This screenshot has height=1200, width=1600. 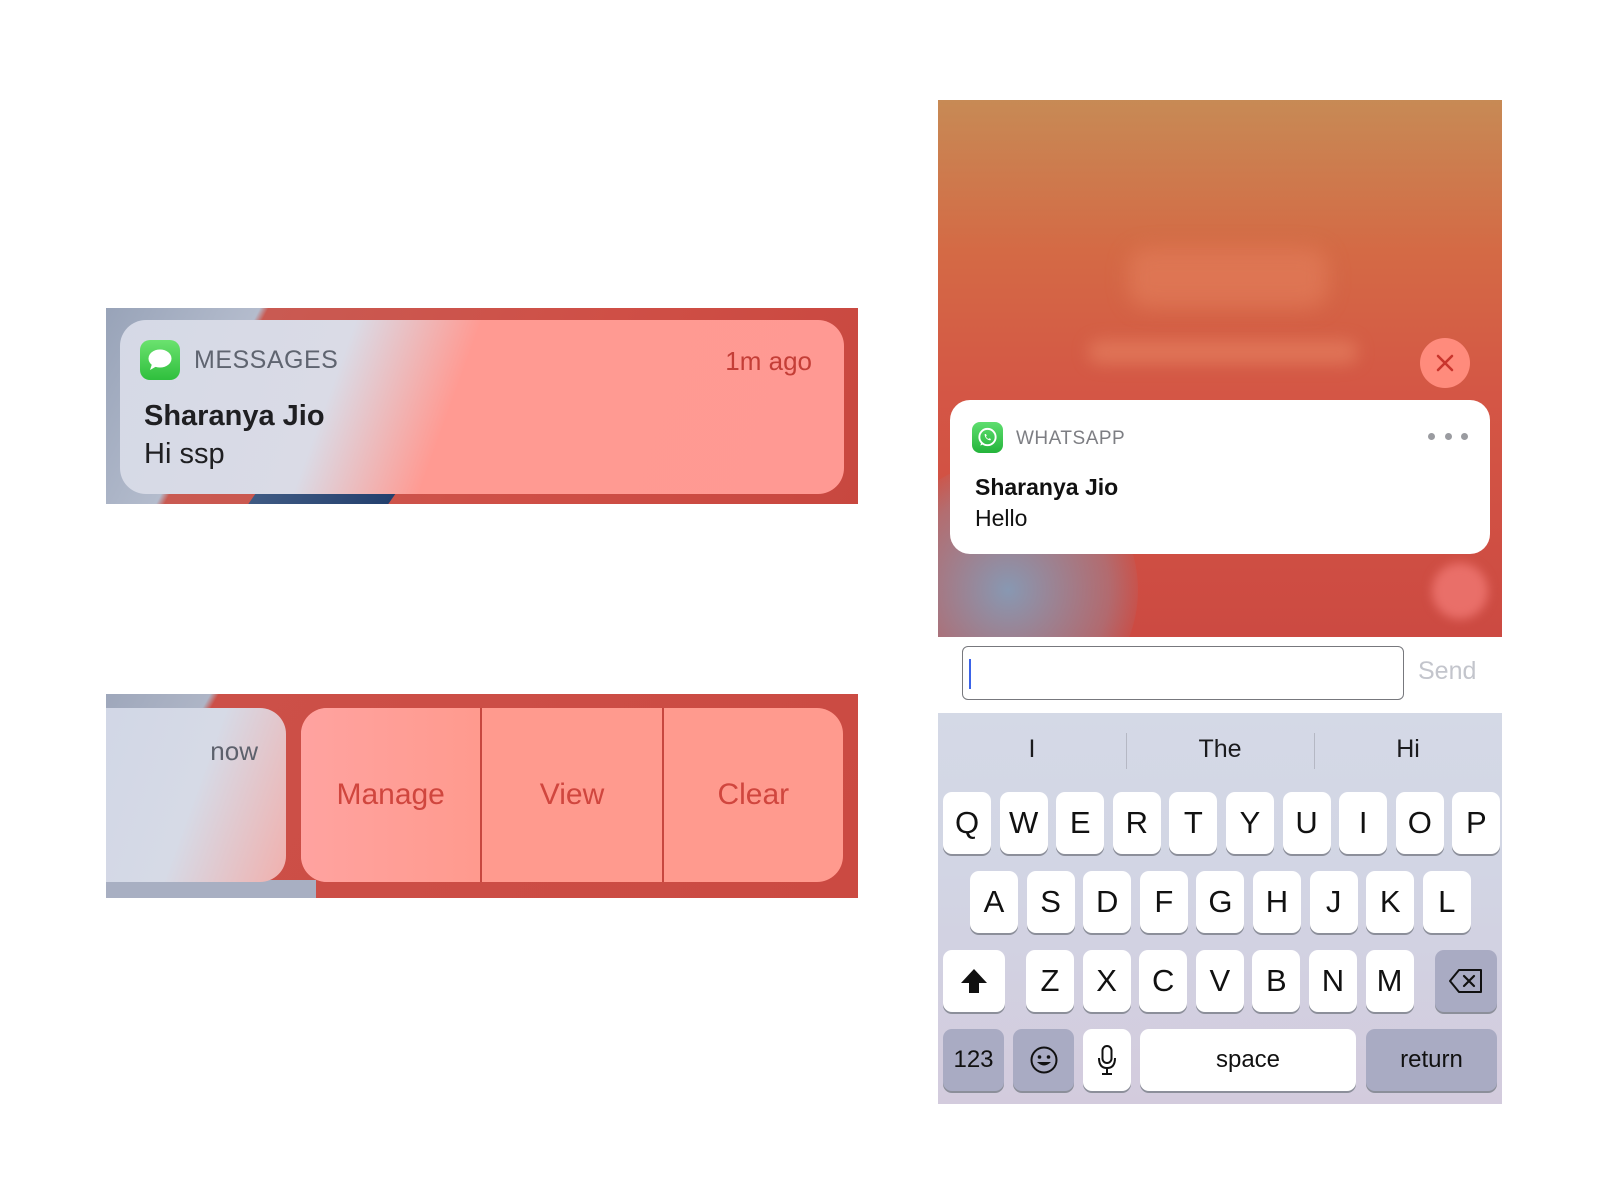 I want to click on close-icon, so click(x=1445, y=363).